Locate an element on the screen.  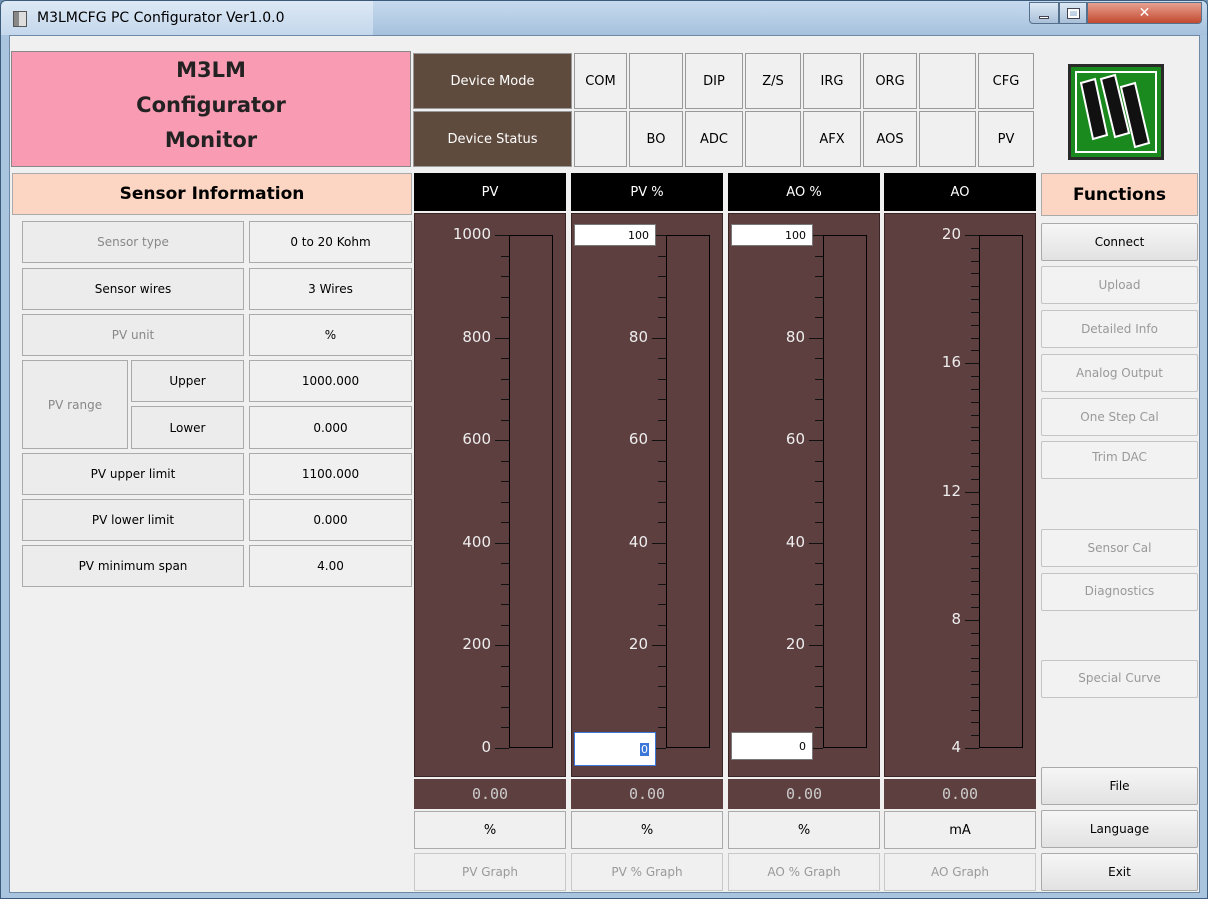
maximize-button is located at coordinates (1073, 13).